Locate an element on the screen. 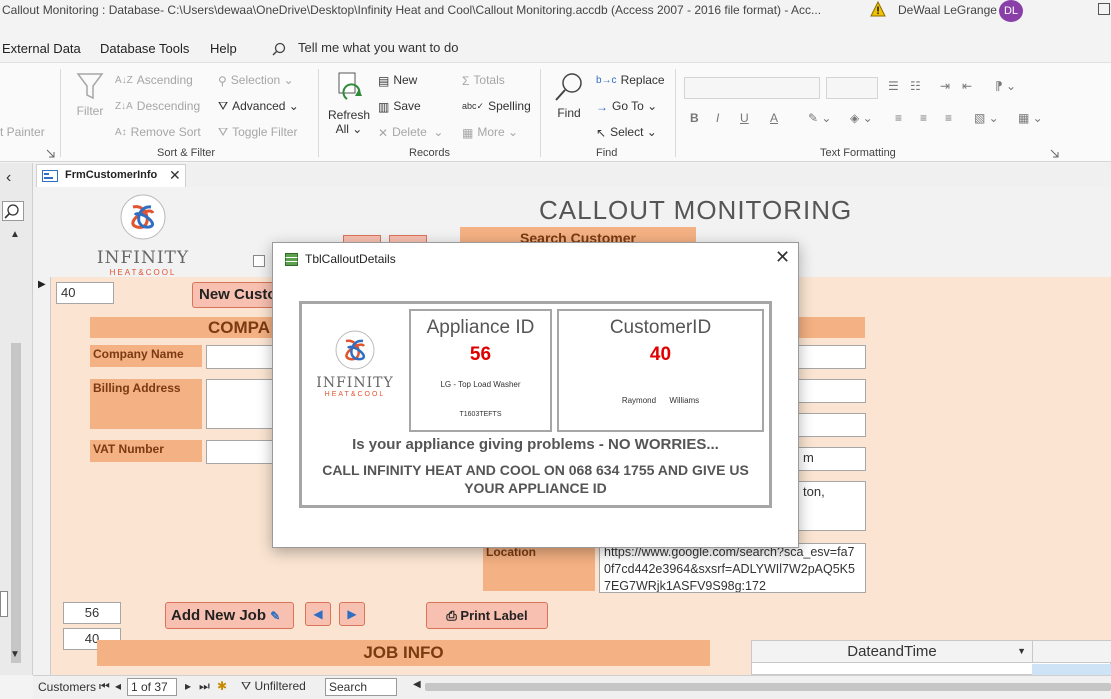  menu-external-data: External Data is located at coordinates (41, 48).